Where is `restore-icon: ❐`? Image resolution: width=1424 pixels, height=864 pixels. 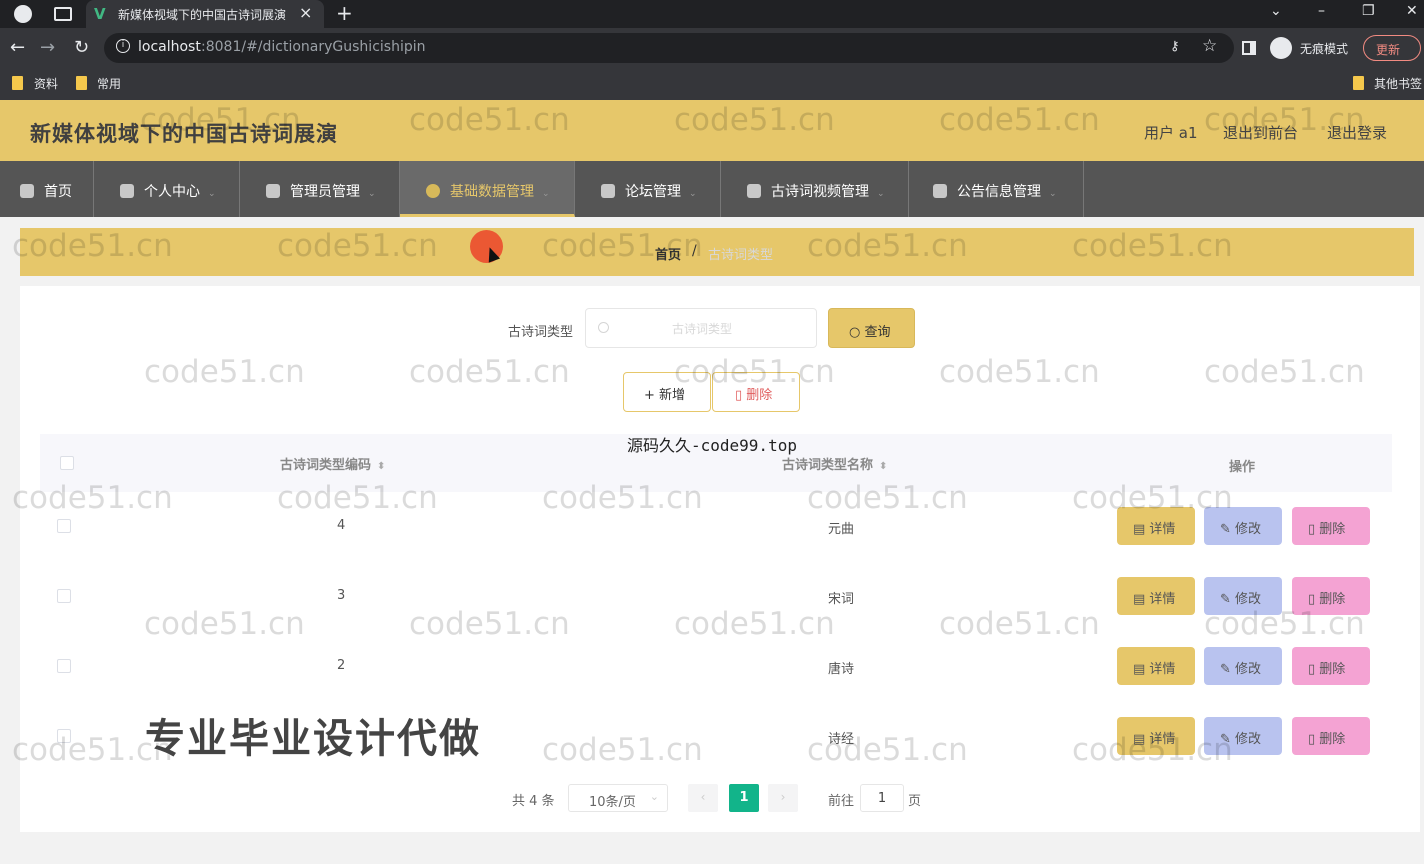
restore-icon: ❐ is located at coordinates (1368, 11).